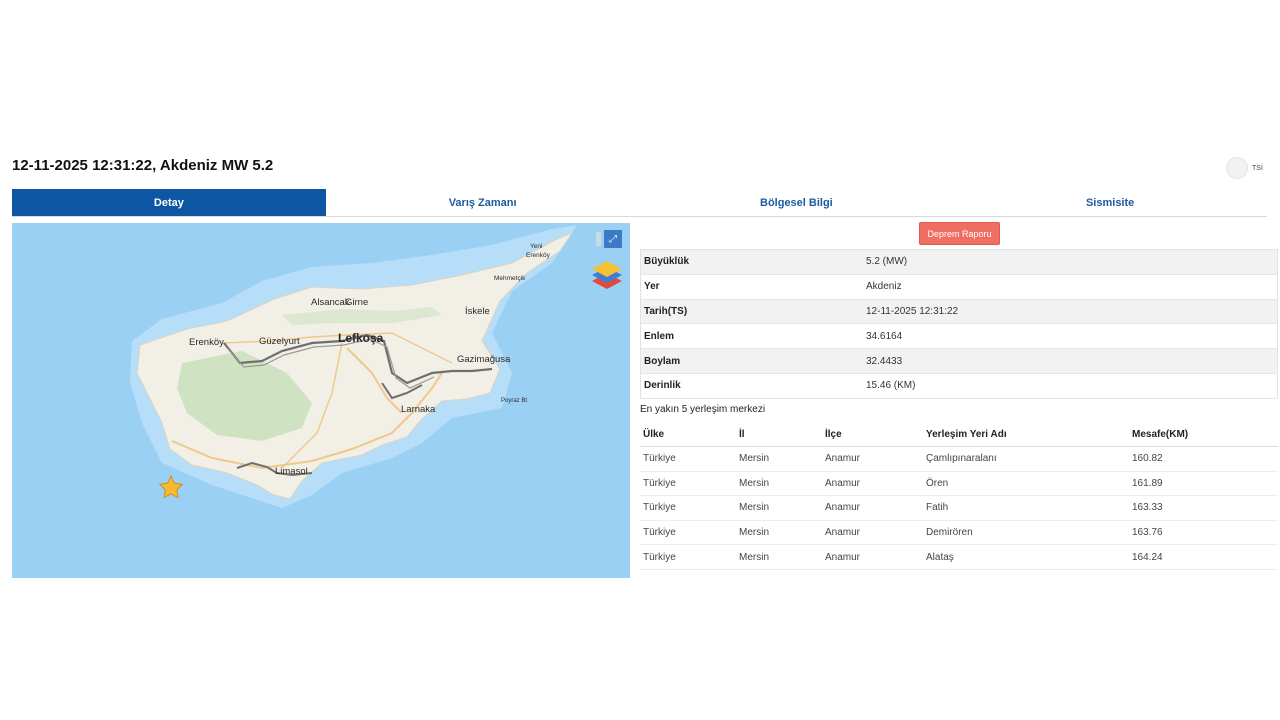  What do you see at coordinates (418, 409) in the screenshot?
I see `label-larnaka: Larnaka` at bounding box center [418, 409].